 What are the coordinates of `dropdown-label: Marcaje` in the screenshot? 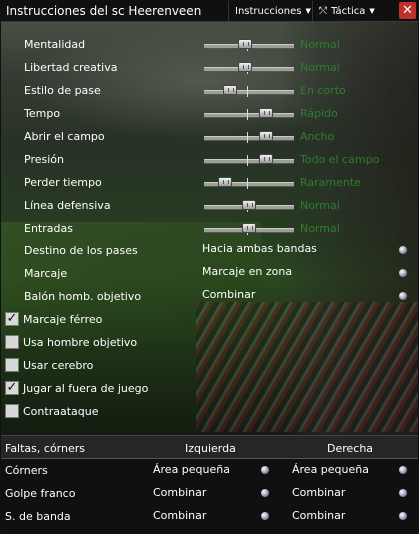 It's located at (46, 273).